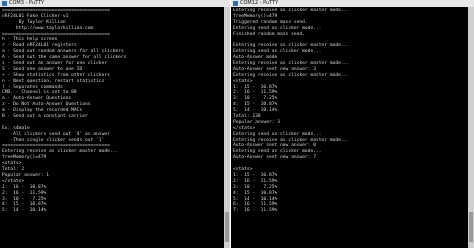 The image size is (474, 248). I want to click on window-title: COM3 - PuTTY, so click(27, 3).